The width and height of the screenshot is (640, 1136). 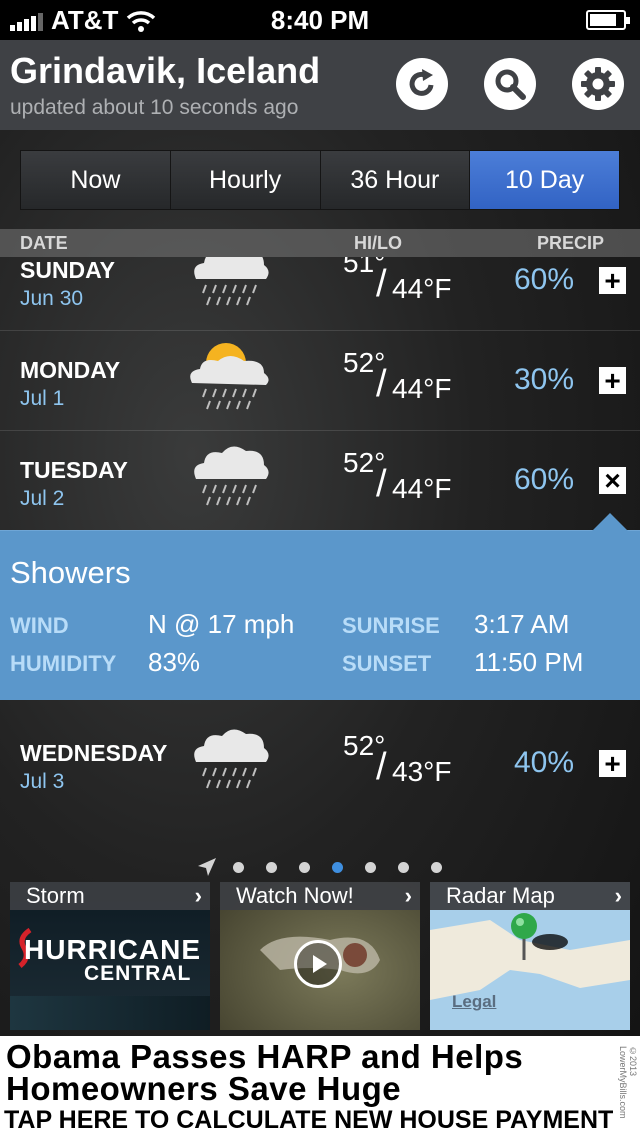 I want to click on hurricane-logo-line2: CENTRAL, so click(x=138, y=973).